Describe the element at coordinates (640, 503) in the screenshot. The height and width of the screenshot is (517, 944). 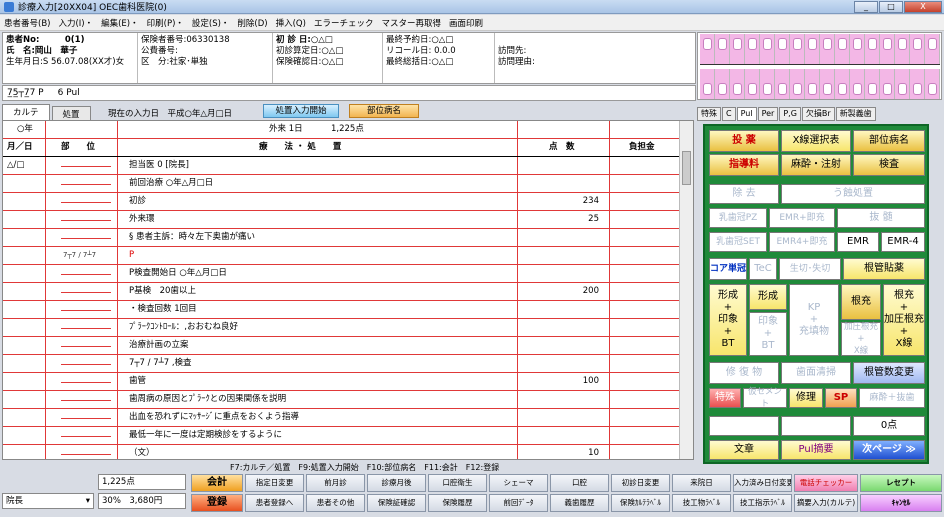
I see `bottom-row2-button: 保険ｶﾙﾃﾗﾍﾞﾙ` at that location.